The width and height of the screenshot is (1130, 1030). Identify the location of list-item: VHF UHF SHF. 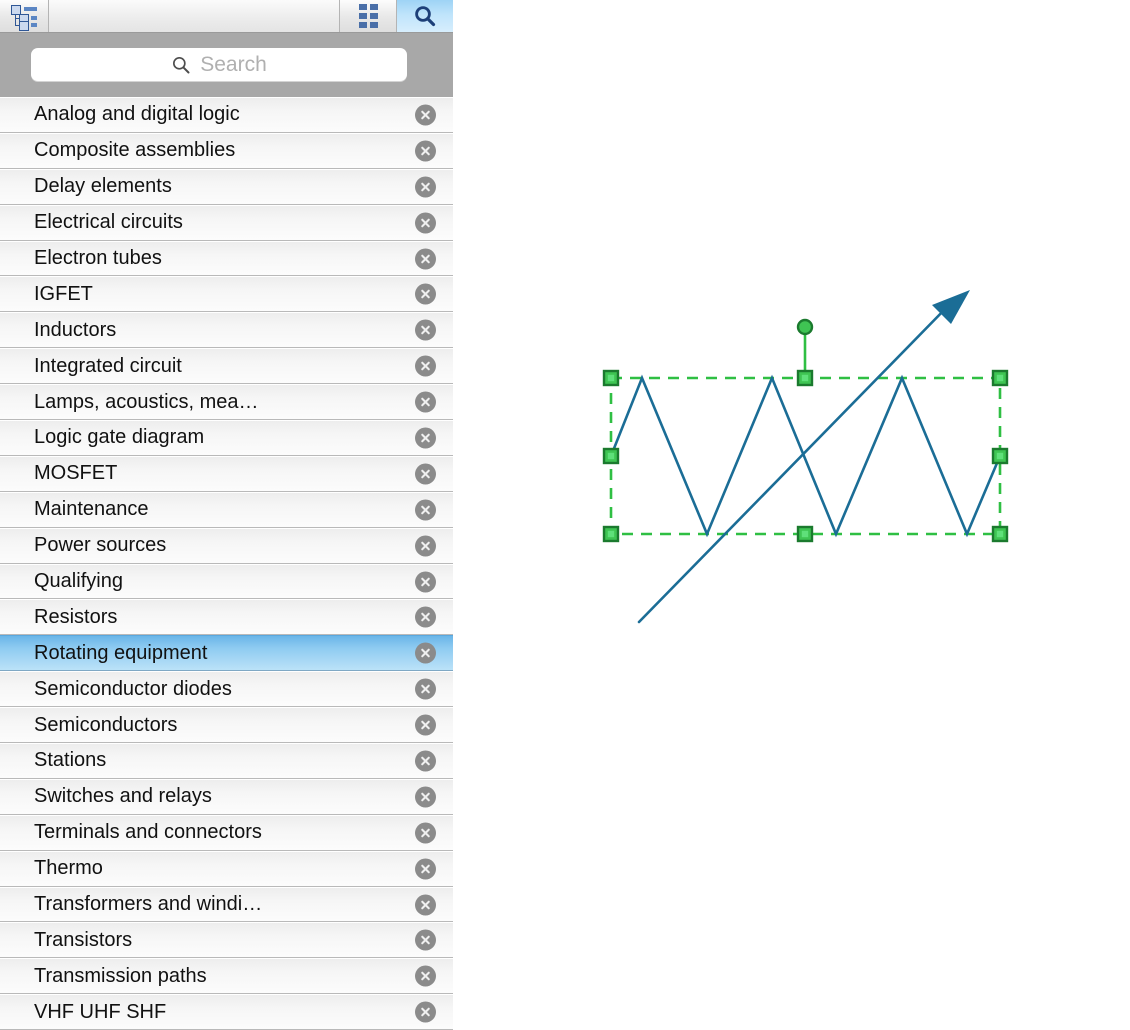
(226, 1012).